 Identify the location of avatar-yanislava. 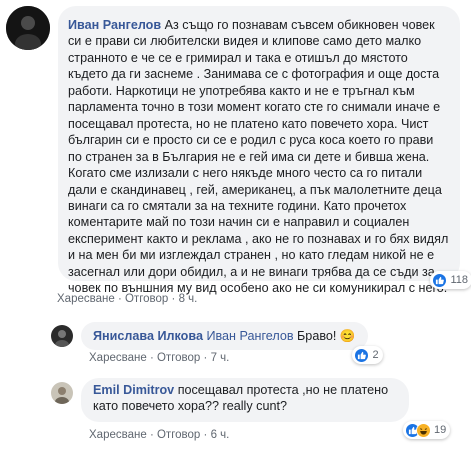
(62, 336).